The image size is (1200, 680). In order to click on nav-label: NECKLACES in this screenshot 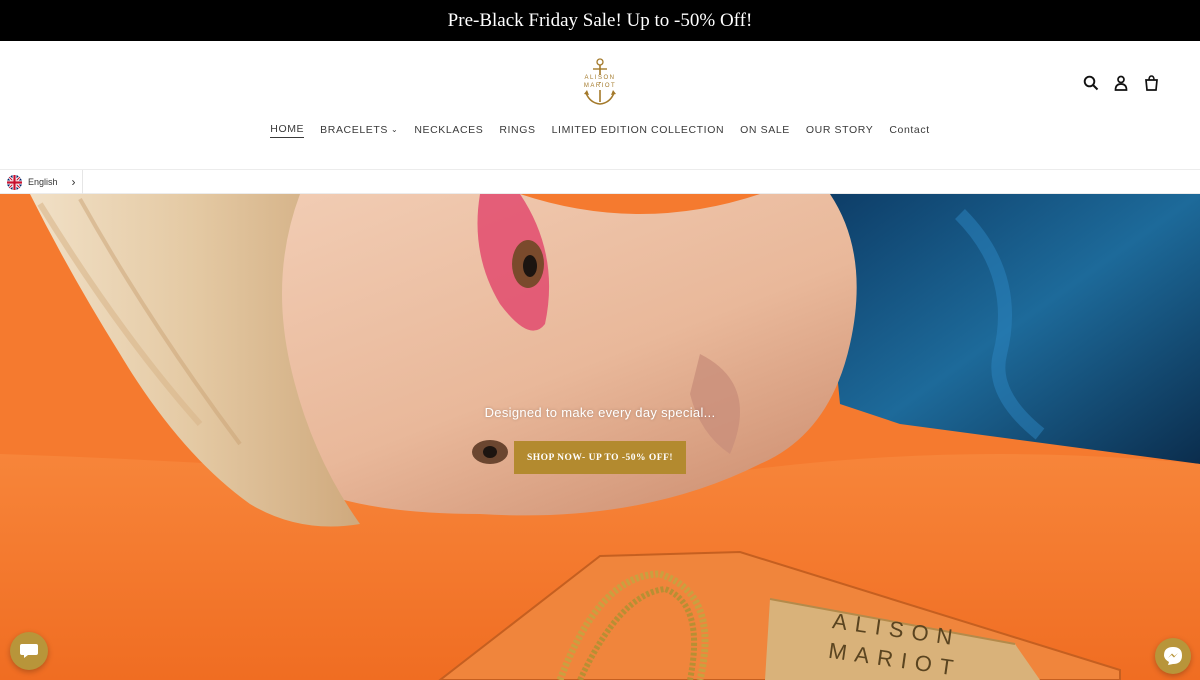, I will do `click(449, 129)`.